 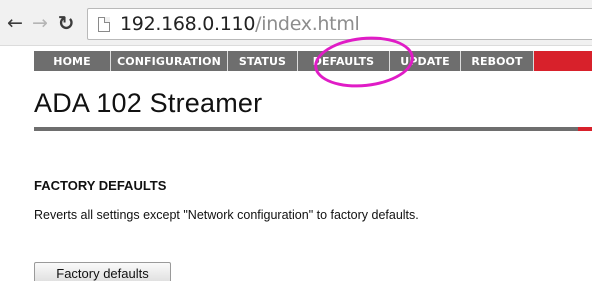 I want to click on factory-defaults-button: Factory defaults, so click(x=102, y=271).